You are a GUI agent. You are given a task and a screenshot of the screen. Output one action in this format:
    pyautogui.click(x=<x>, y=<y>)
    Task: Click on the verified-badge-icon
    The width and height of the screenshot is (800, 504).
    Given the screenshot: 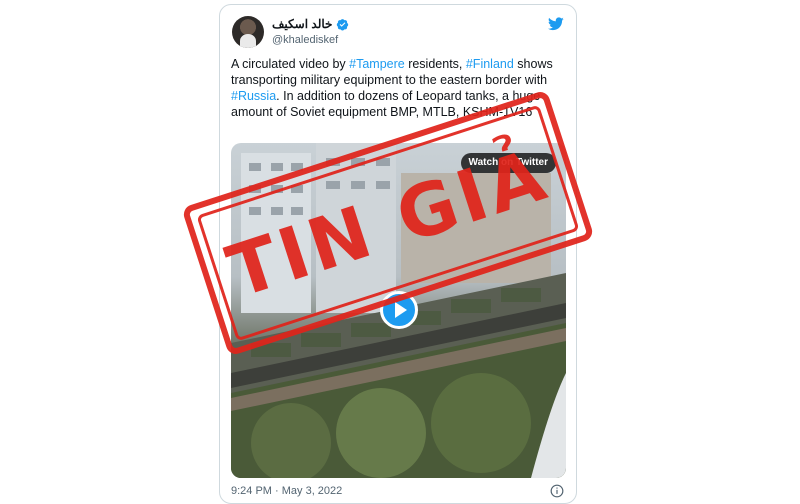 What is the action you would take?
    pyautogui.click(x=343, y=24)
    